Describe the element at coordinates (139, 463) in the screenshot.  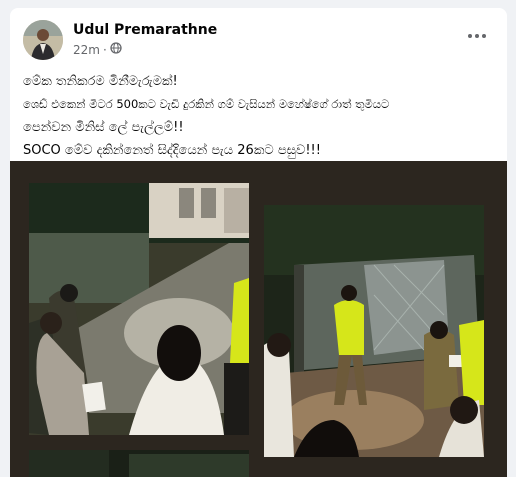
I see `photo-bottom-left` at that location.